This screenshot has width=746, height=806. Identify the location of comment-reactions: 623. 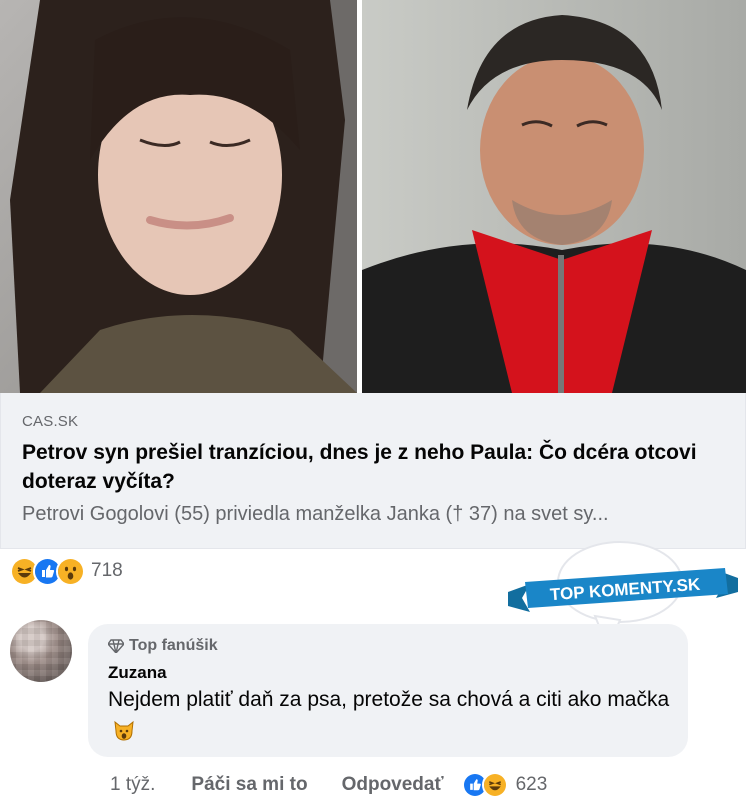
(504, 785).